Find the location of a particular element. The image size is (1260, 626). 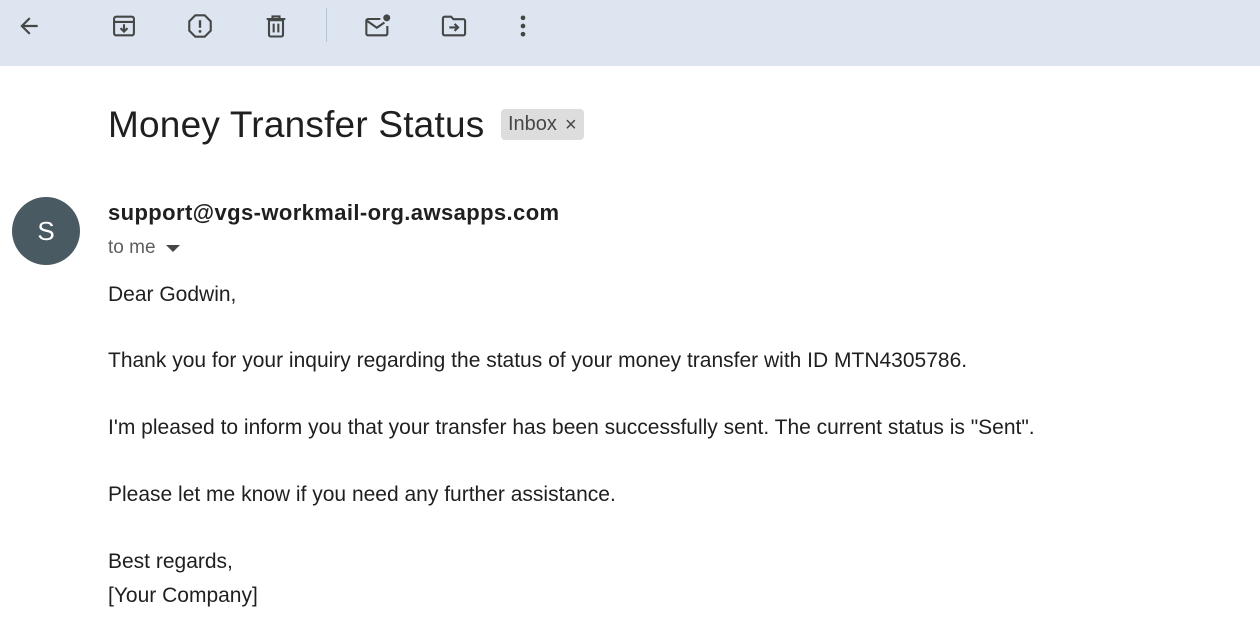

caret-down-icon is located at coordinates (172, 248).